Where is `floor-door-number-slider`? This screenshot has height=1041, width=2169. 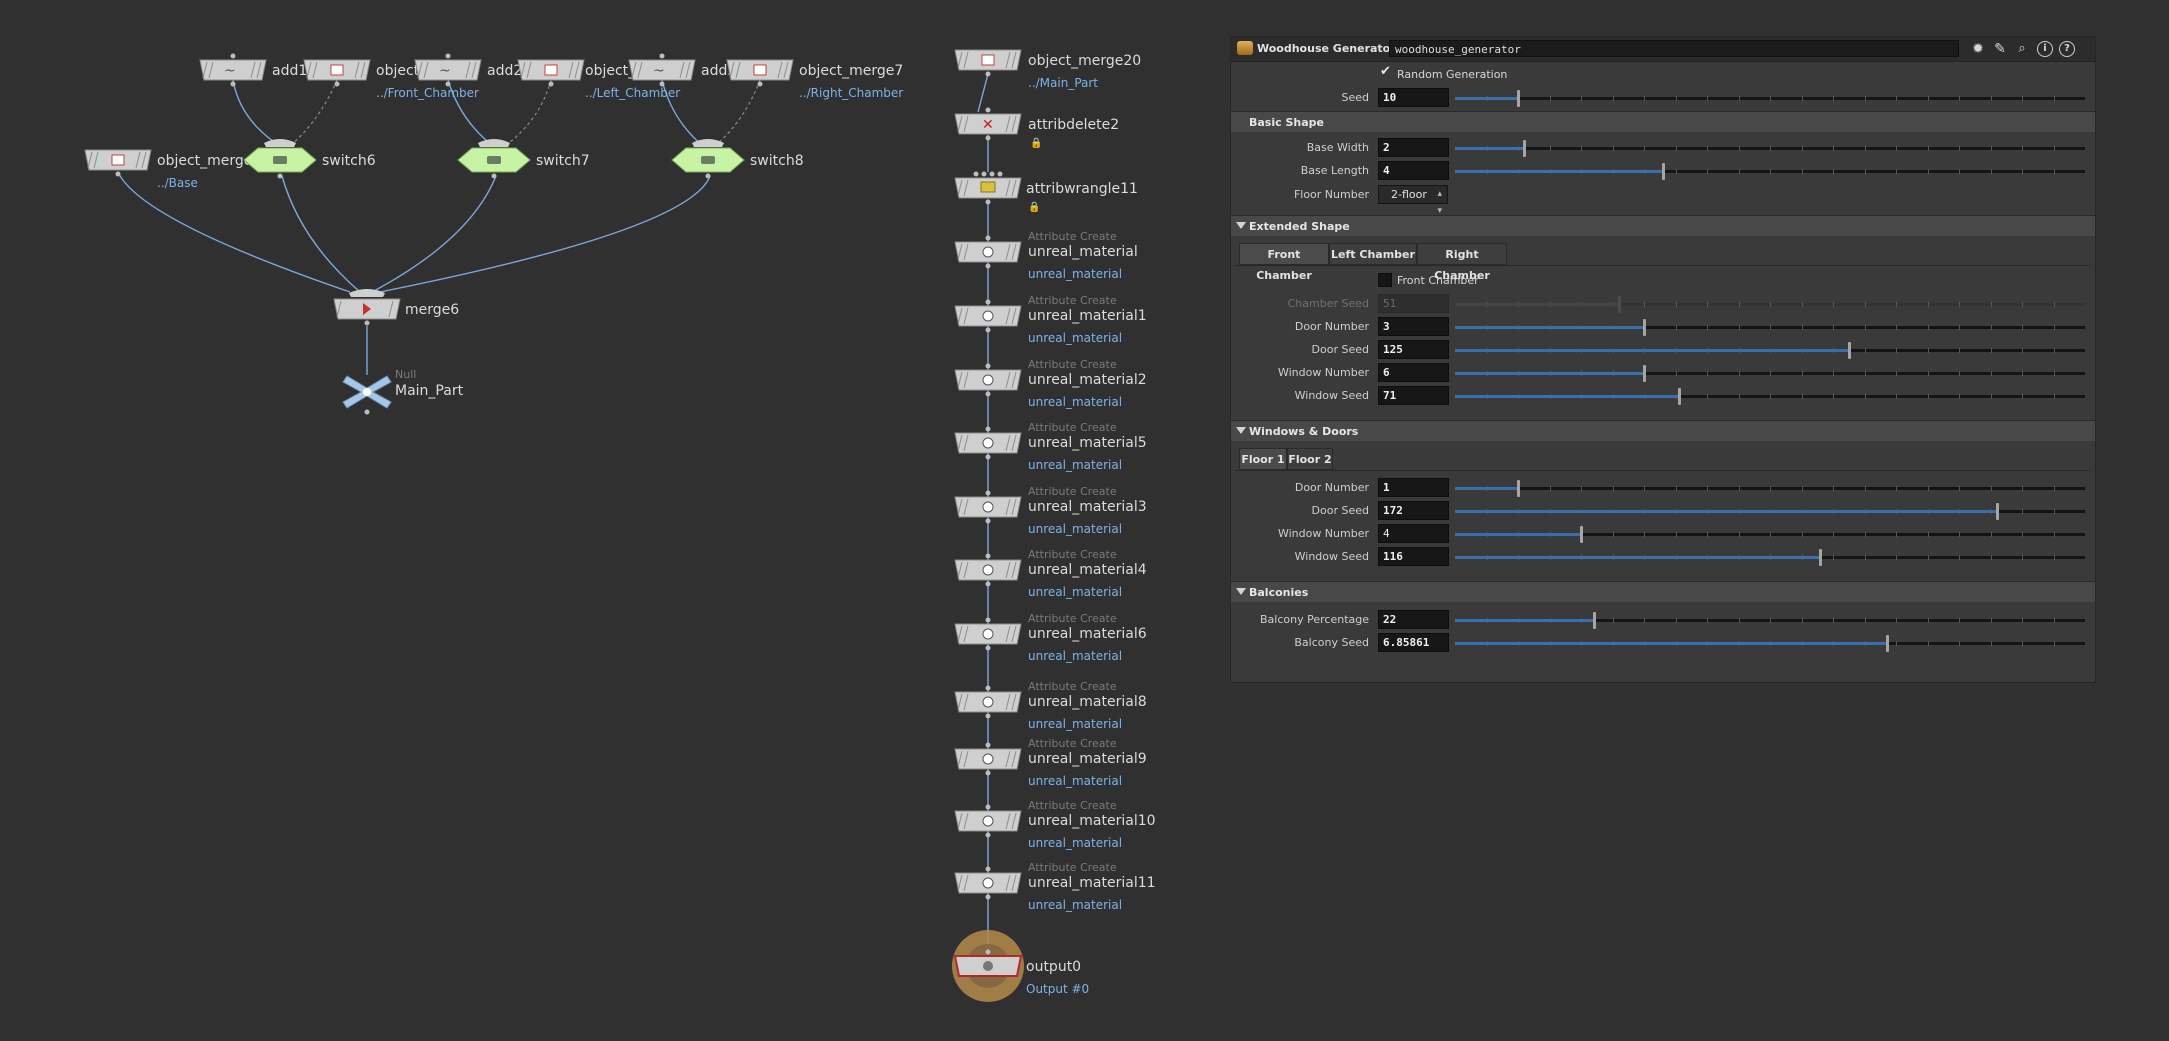
floor-door-number-slider is located at coordinates (1770, 488).